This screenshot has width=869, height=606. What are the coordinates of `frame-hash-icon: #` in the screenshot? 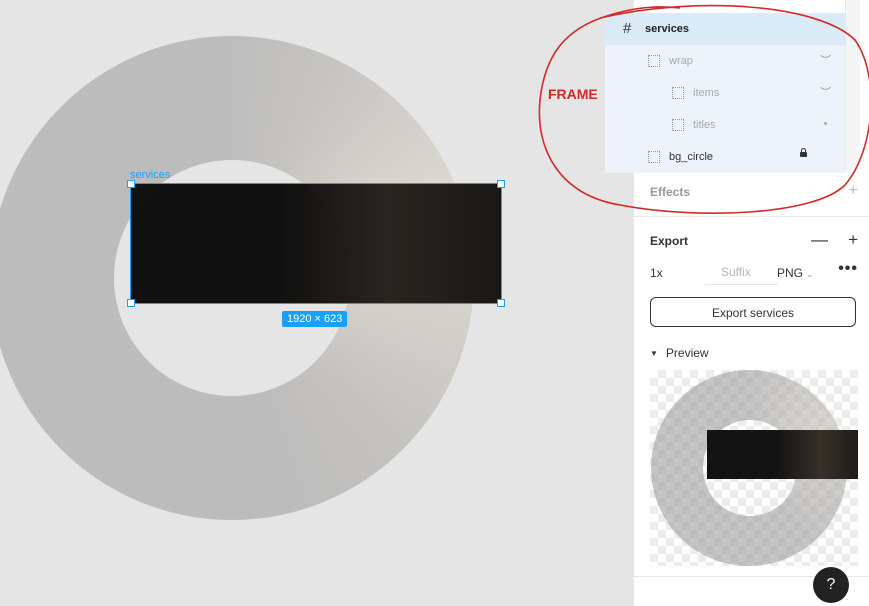 It's located at (627, 28).